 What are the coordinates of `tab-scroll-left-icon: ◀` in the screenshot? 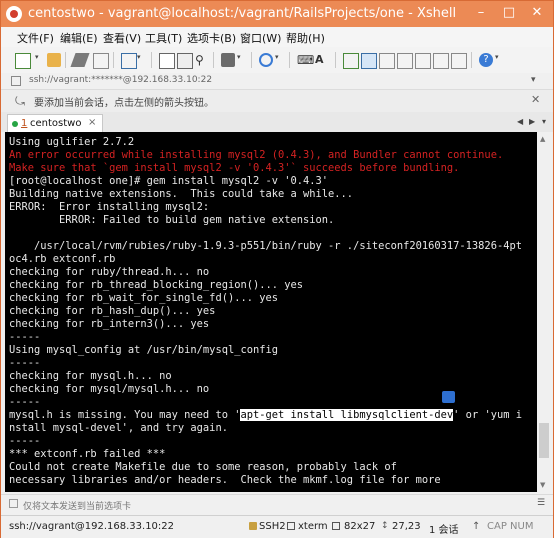 It's located at (520, 121).